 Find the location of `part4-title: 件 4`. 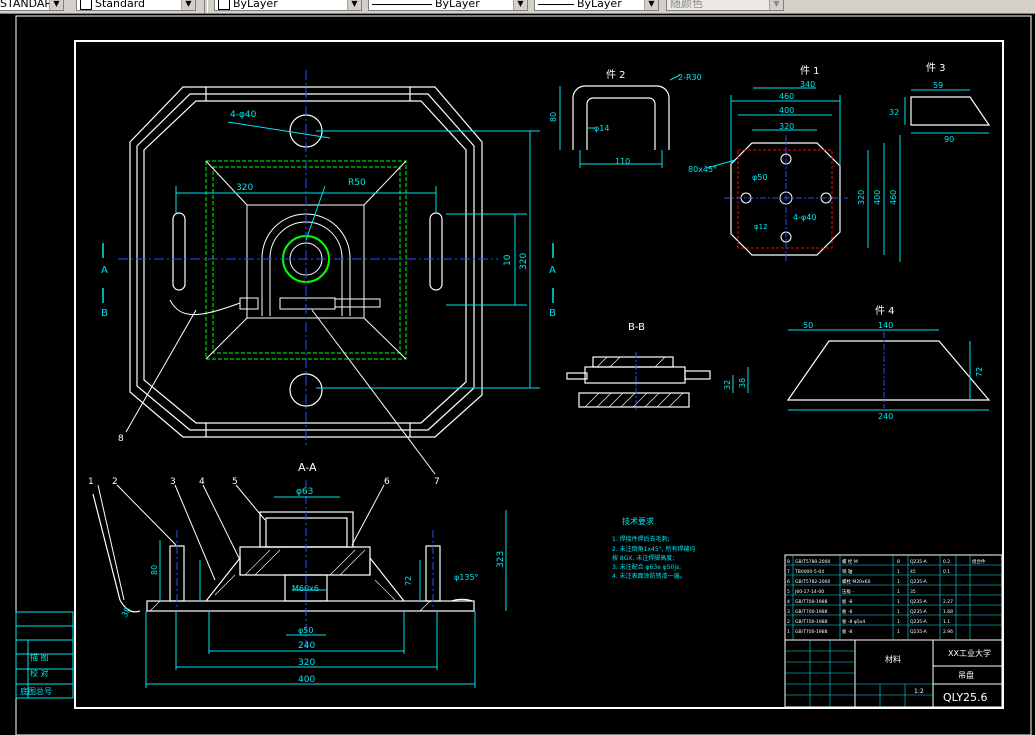

part4-title: 件 4 is located at coordinates (885, 311).